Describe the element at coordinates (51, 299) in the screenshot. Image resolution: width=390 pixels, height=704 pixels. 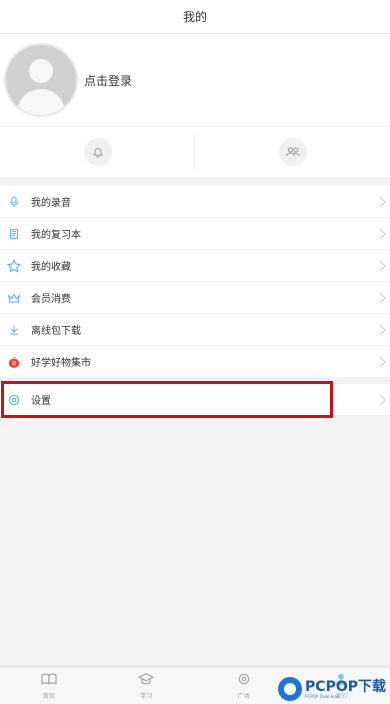
I see `menu-item-label: 会员消费` at that location.